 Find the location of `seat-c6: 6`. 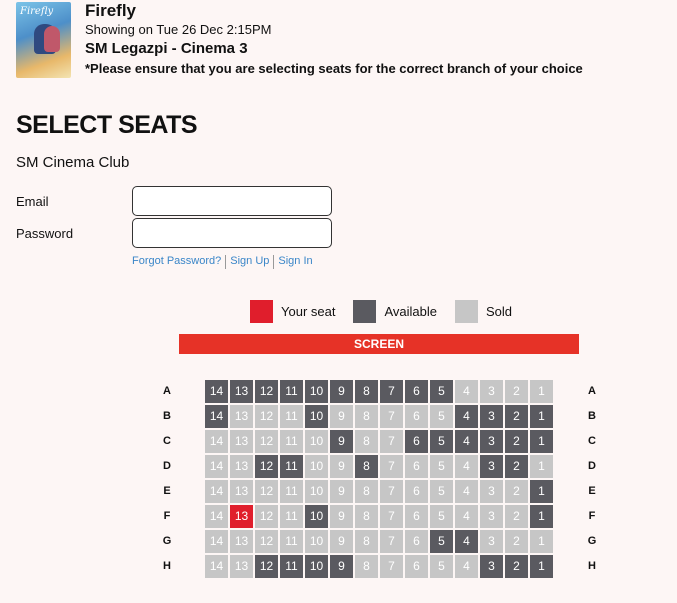

seat-c6: 6 is located at coordinates (416, 441).